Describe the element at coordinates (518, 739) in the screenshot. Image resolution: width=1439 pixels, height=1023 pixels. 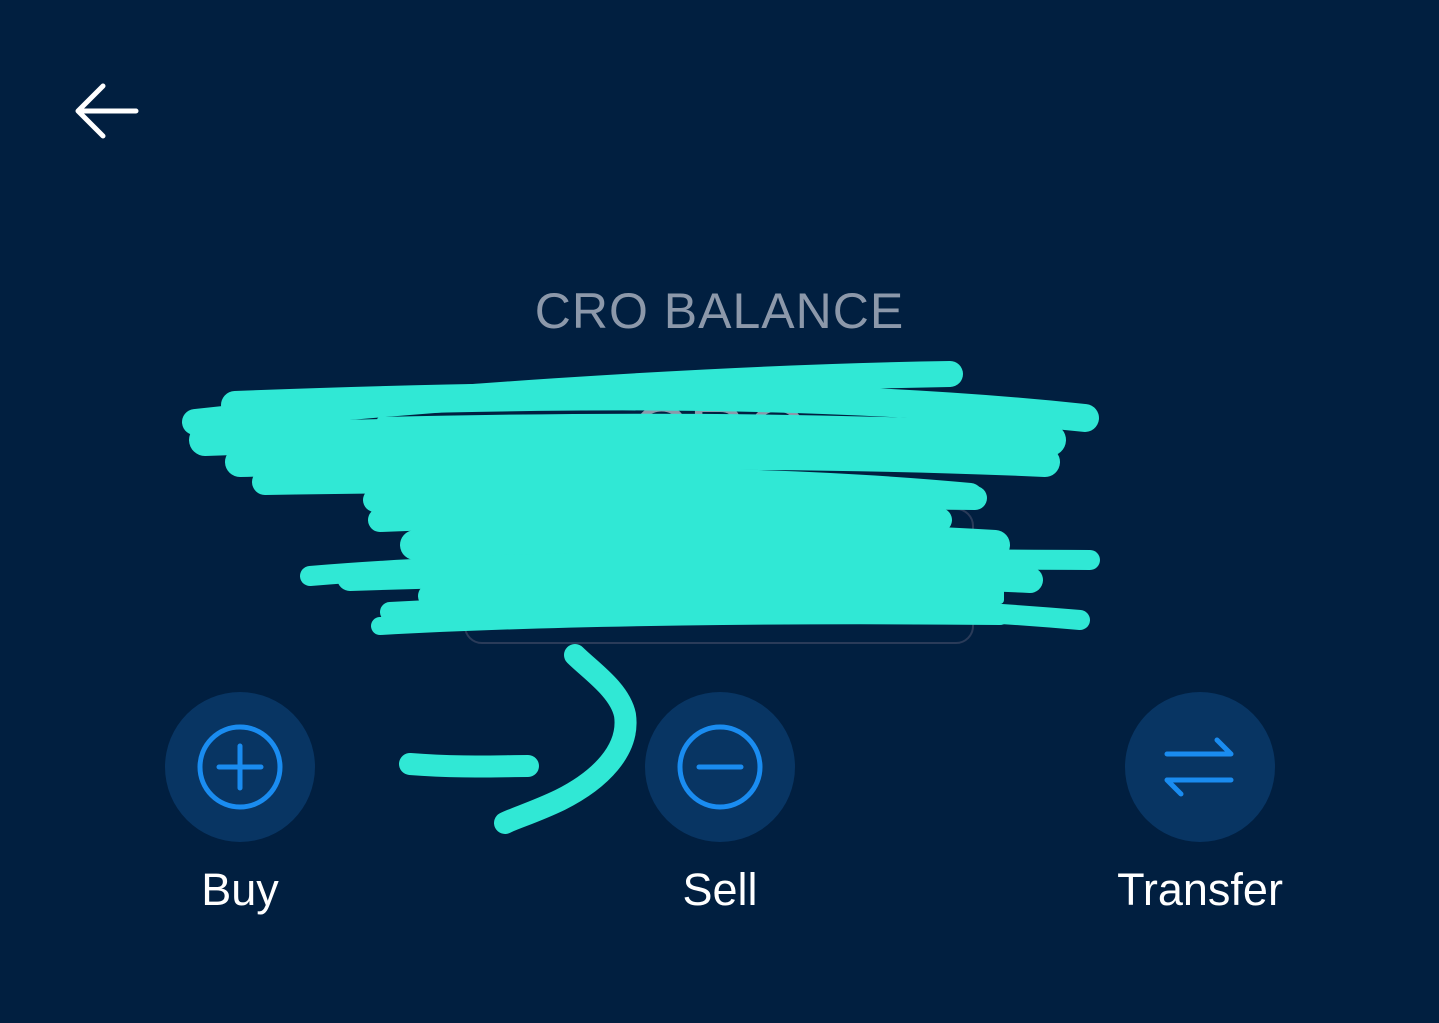
I see `annotation-arrow` at that location.